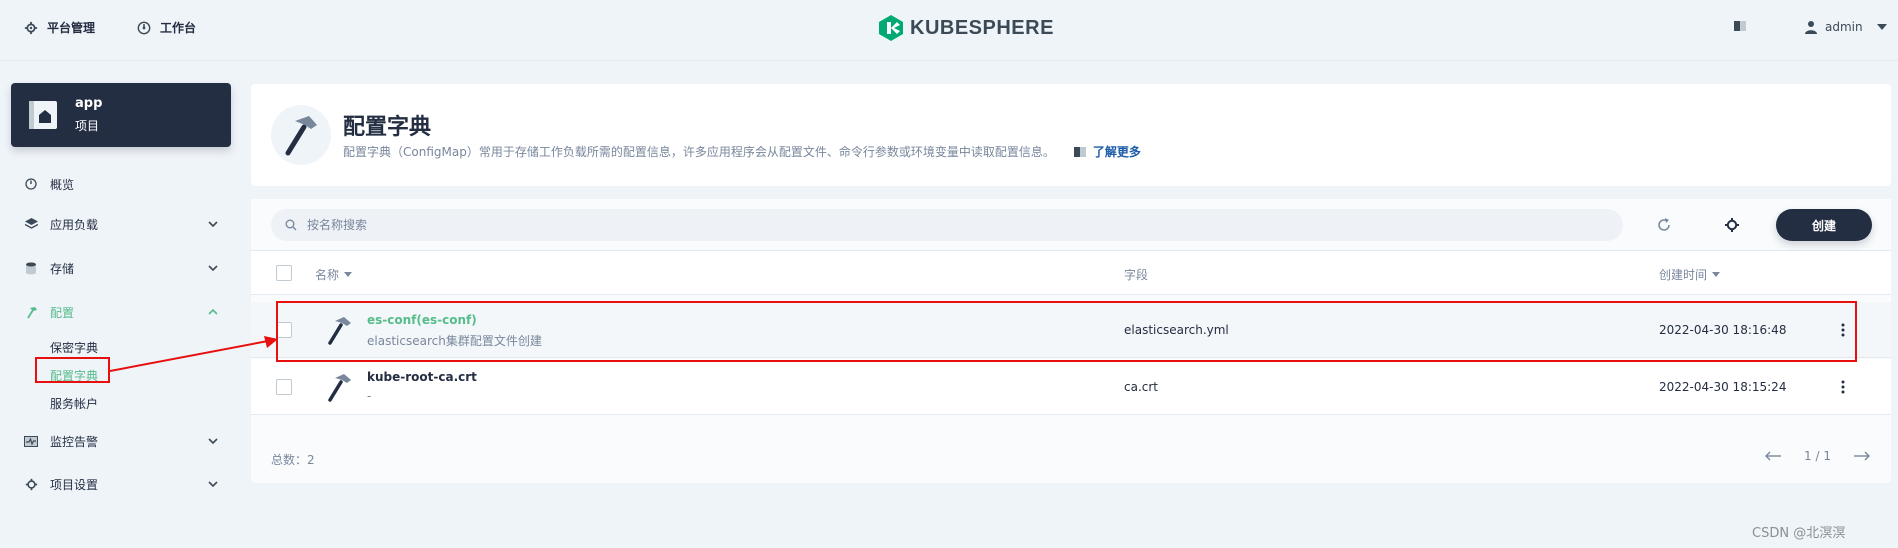  What do you see at coordinates (1732, 225) in the screenshot?
I see `settings-icon` at bounding box center [1732, 225].